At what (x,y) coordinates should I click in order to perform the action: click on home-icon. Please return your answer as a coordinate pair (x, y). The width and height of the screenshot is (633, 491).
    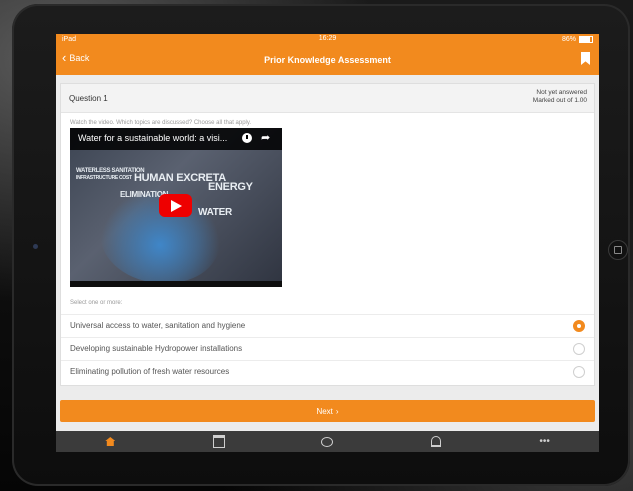
    Looking at the image, I should click on (110, 441).